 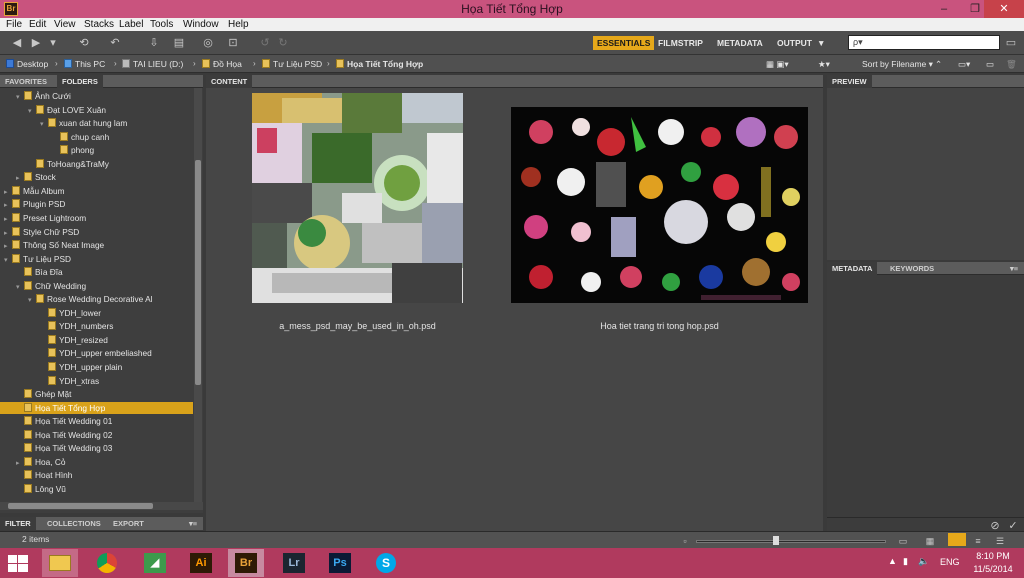 What do you see at coordinates (292, 64) in the screenshot?
I see `crumb-tu-lieu-psd: Tư Liệu PSD` at bounding box center [292, 64].